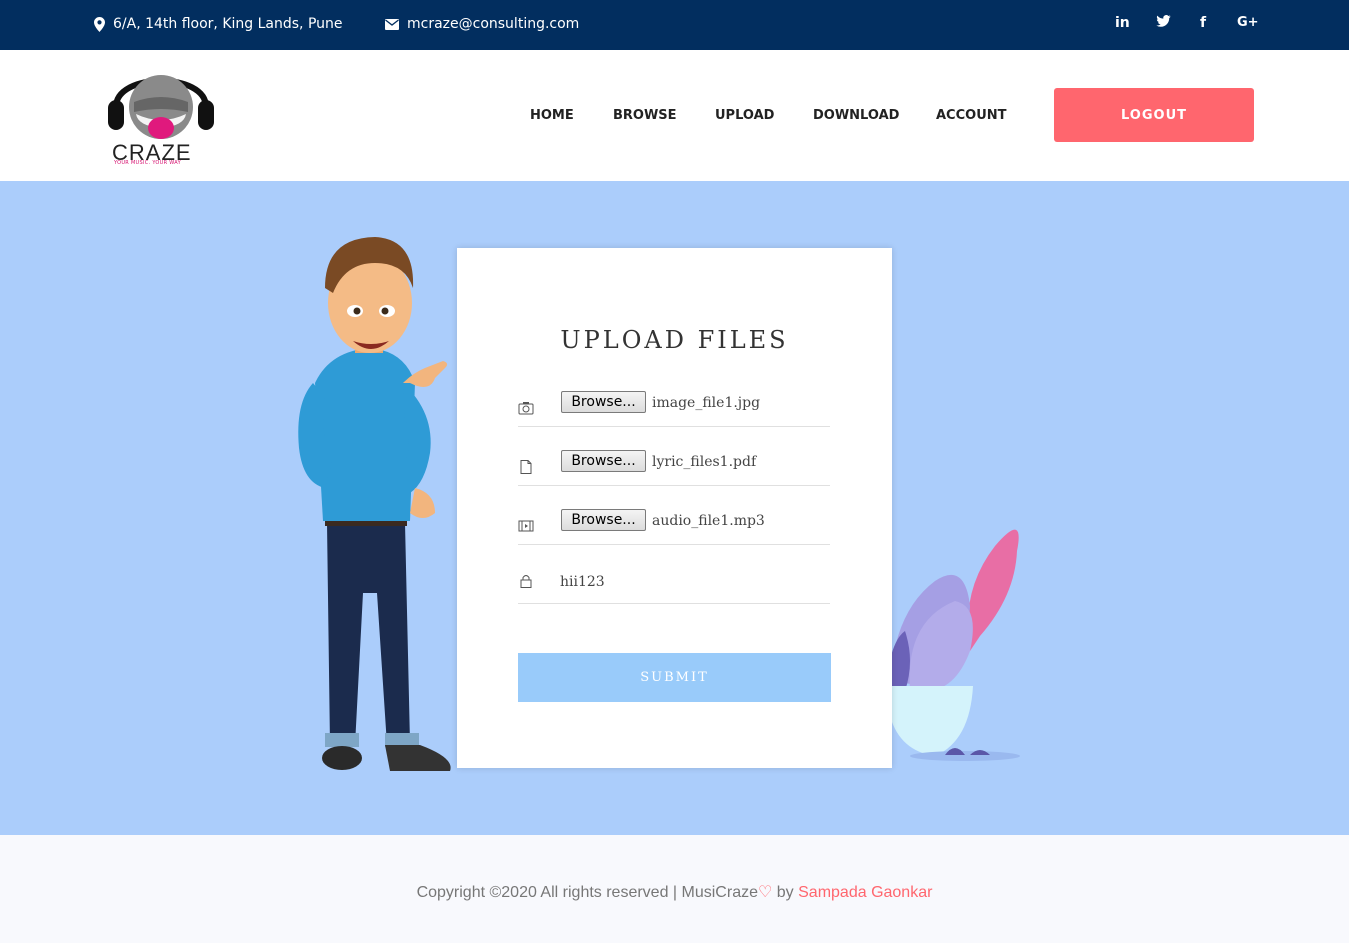 The height and width of the screenshot is (943, 1349). I want to click on audio-file-name: audio_file1.mp3, so click(708, 521).